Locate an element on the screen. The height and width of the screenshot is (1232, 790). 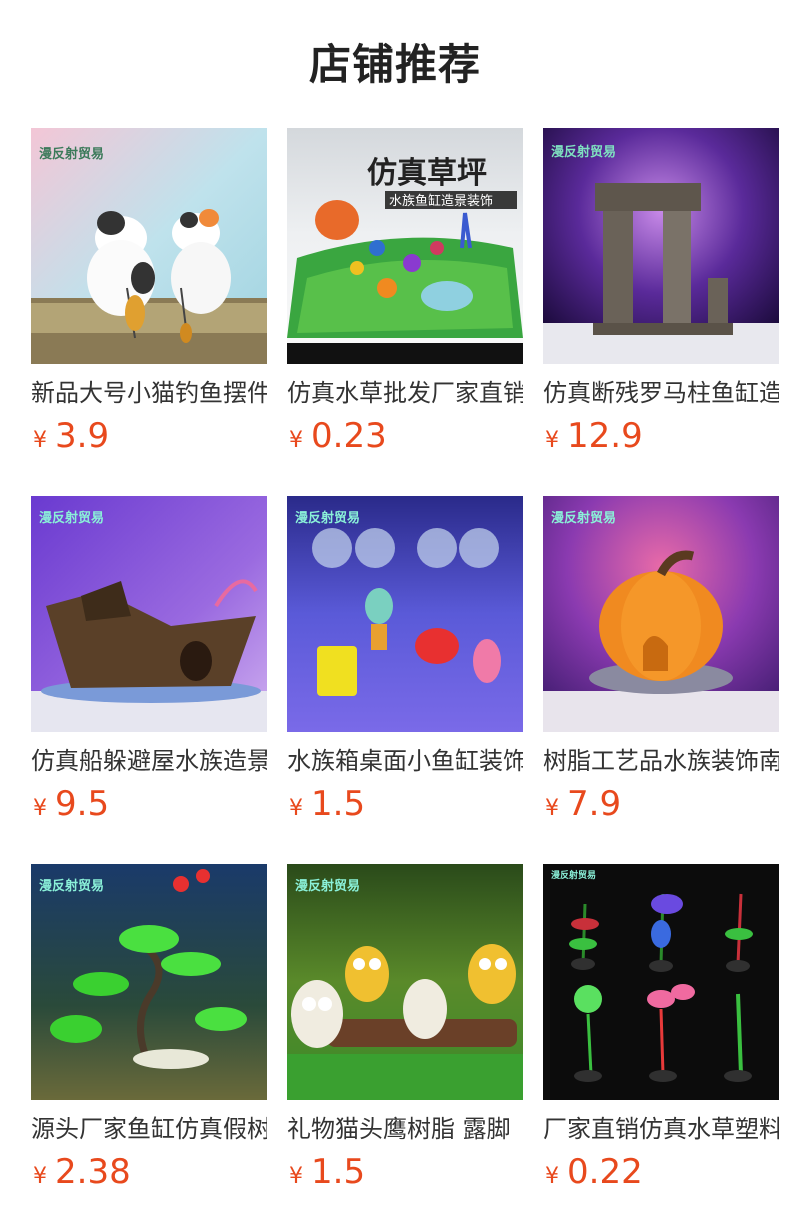
product-card: 漫反射贸易 仿真断残罗马柱鱼缸造景 ¥ 12.9 is located at coordinates (661, 312).